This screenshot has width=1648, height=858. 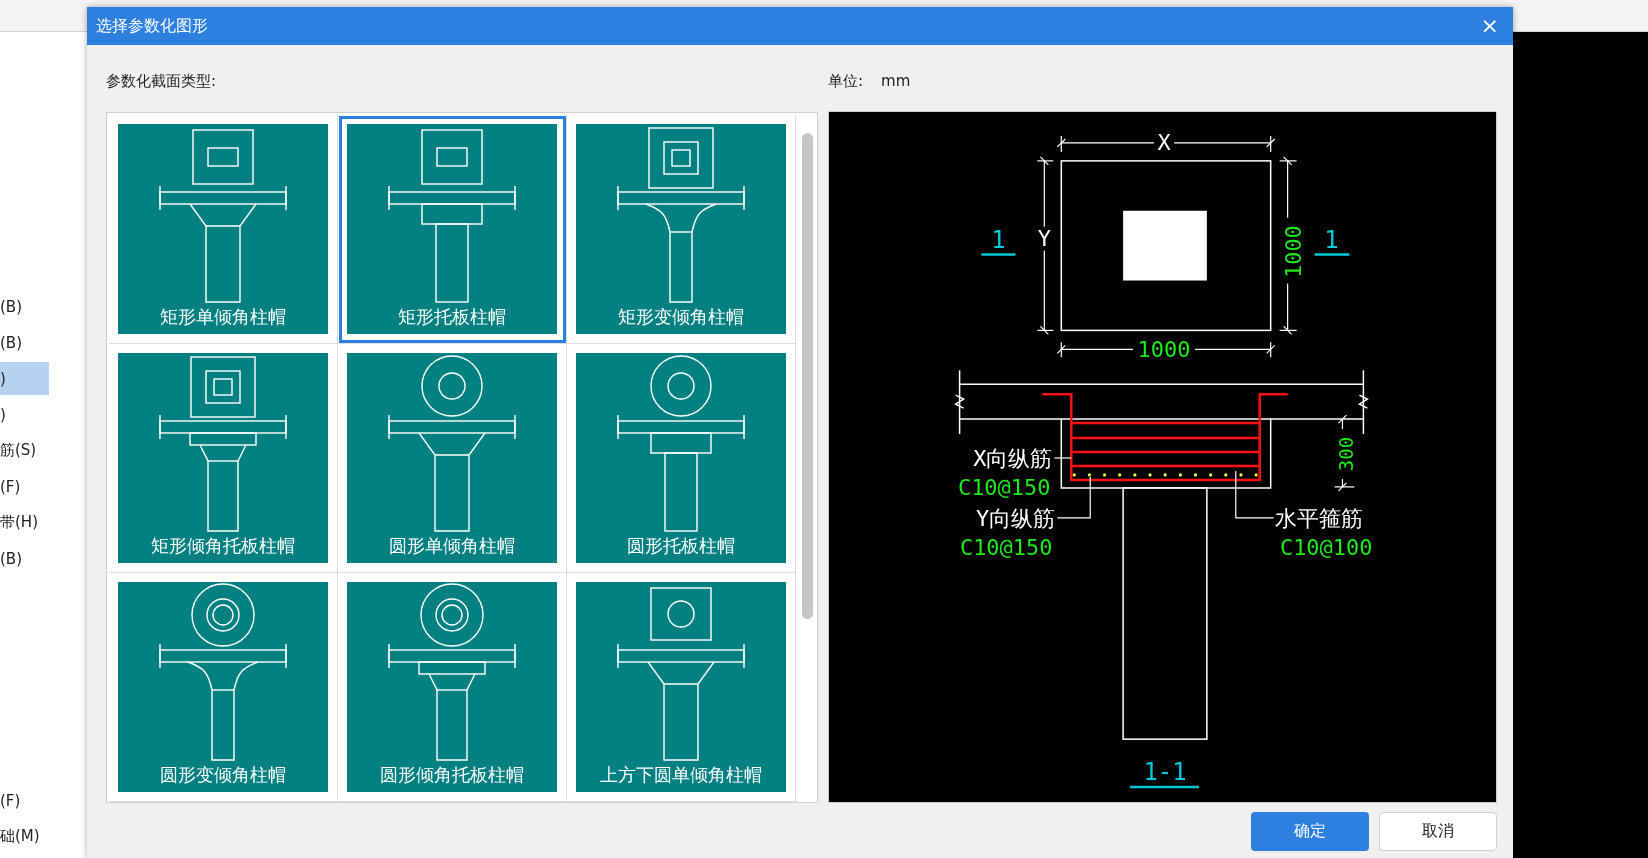 What do you see at coordinates (223, 458) in the screenshot?
I see `shape-option: 矩形倾角托板柱帽` at bounding box center [223, 458].